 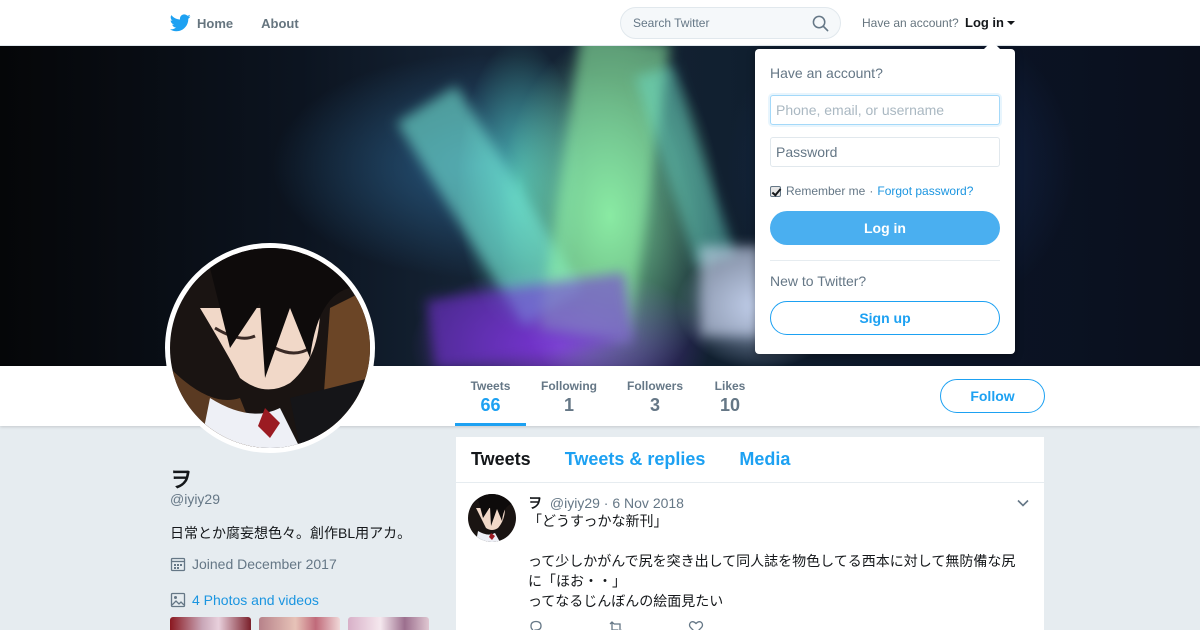 I want to click on stat-value: 10, so click(x=730, y=405).